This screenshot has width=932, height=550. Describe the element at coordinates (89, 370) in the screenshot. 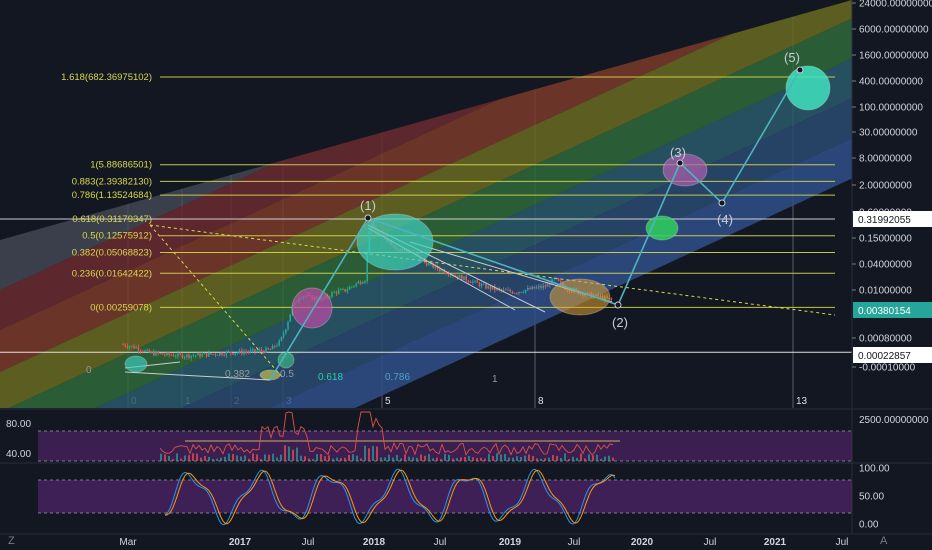

I see `channel-label: 0` at that location.